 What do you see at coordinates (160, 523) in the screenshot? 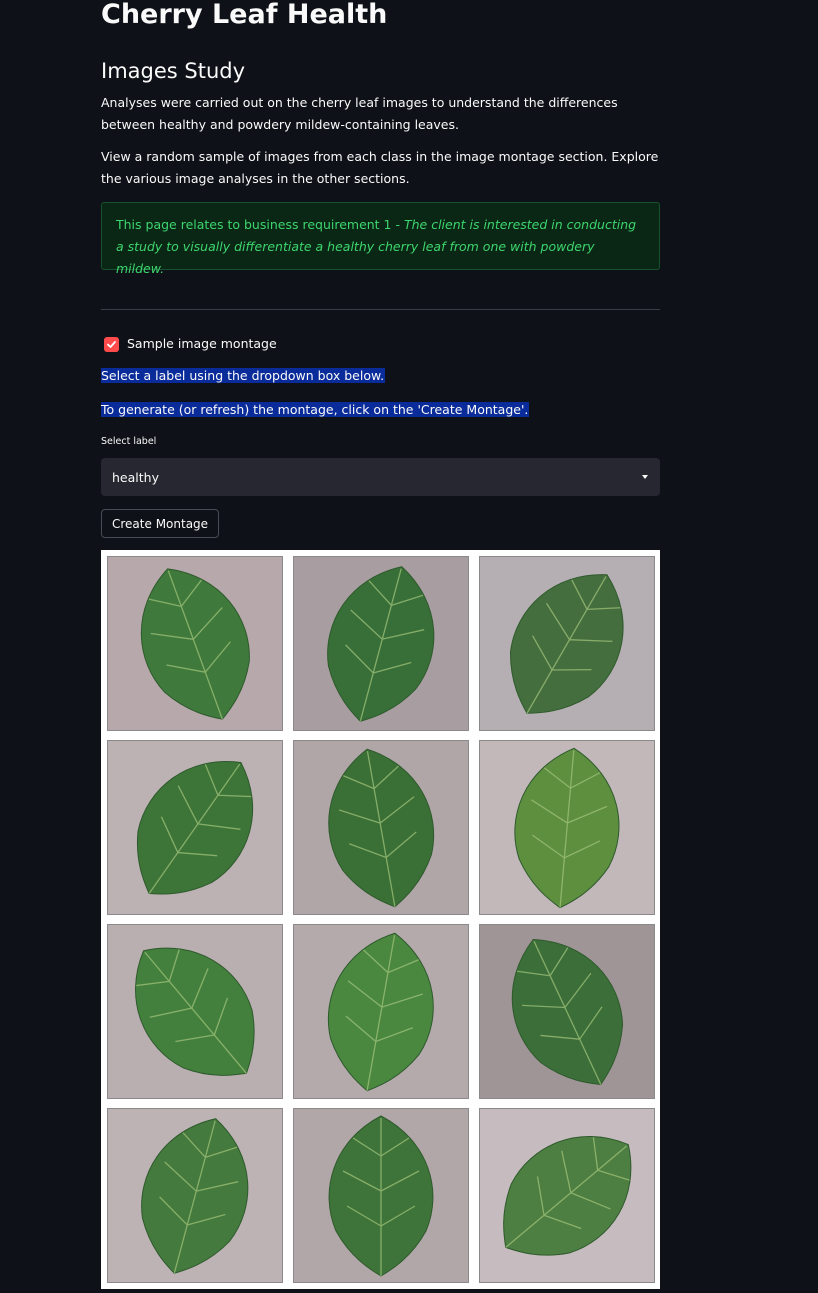
I see `create-montage-button: Create Montage` at bounding box center [160, 523].